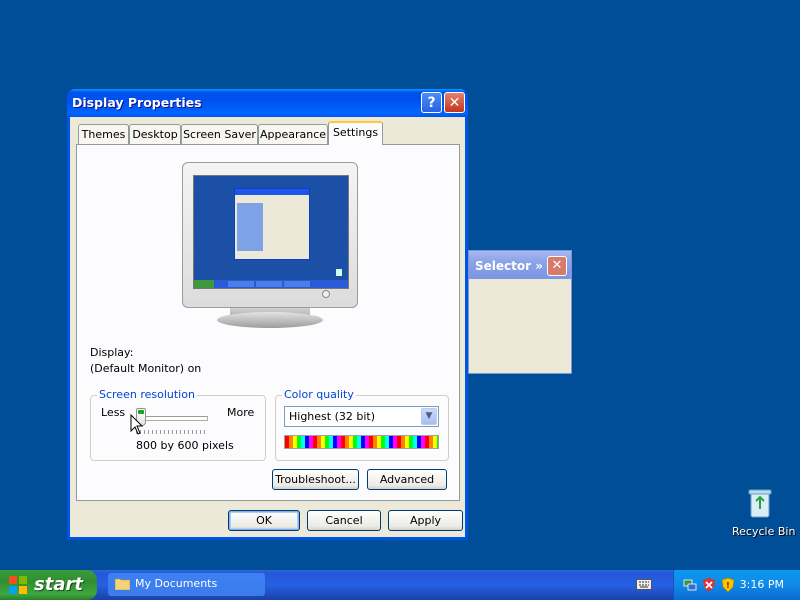 This screenshot has width=800, height=600. Describe the element at coordinates (103, 134) in the screenshot. I see `tab-themes: Themes` at that location.